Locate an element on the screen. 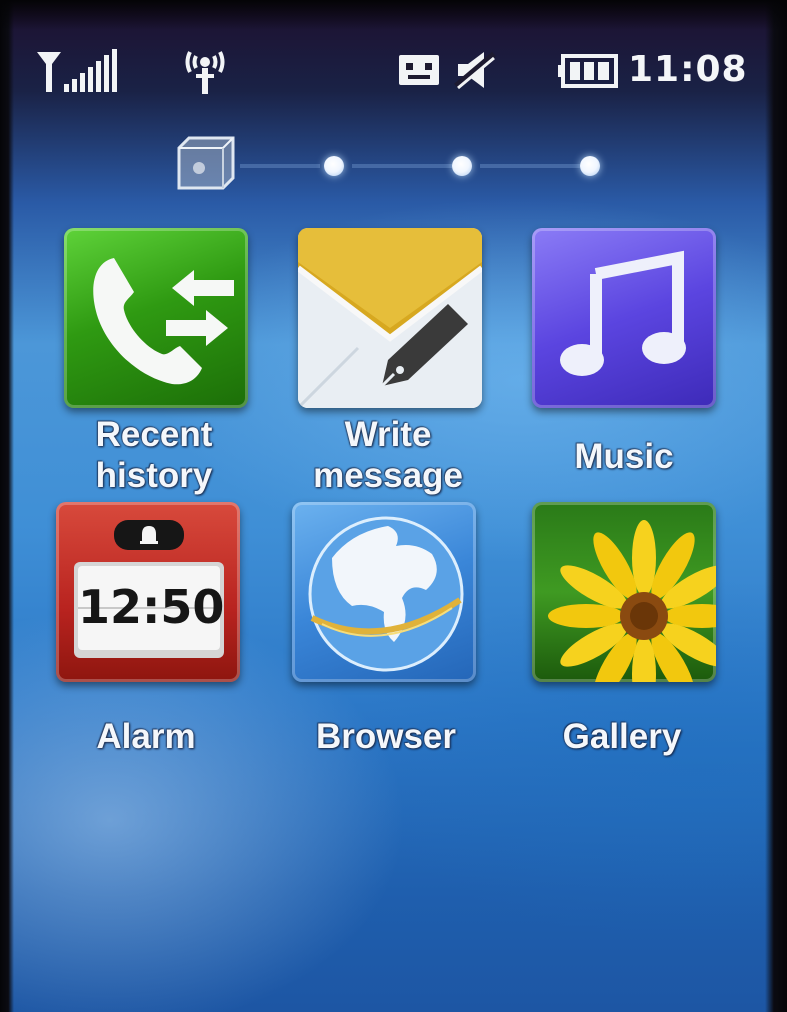  app-label: Recent history is located at coordinates (154, 455).